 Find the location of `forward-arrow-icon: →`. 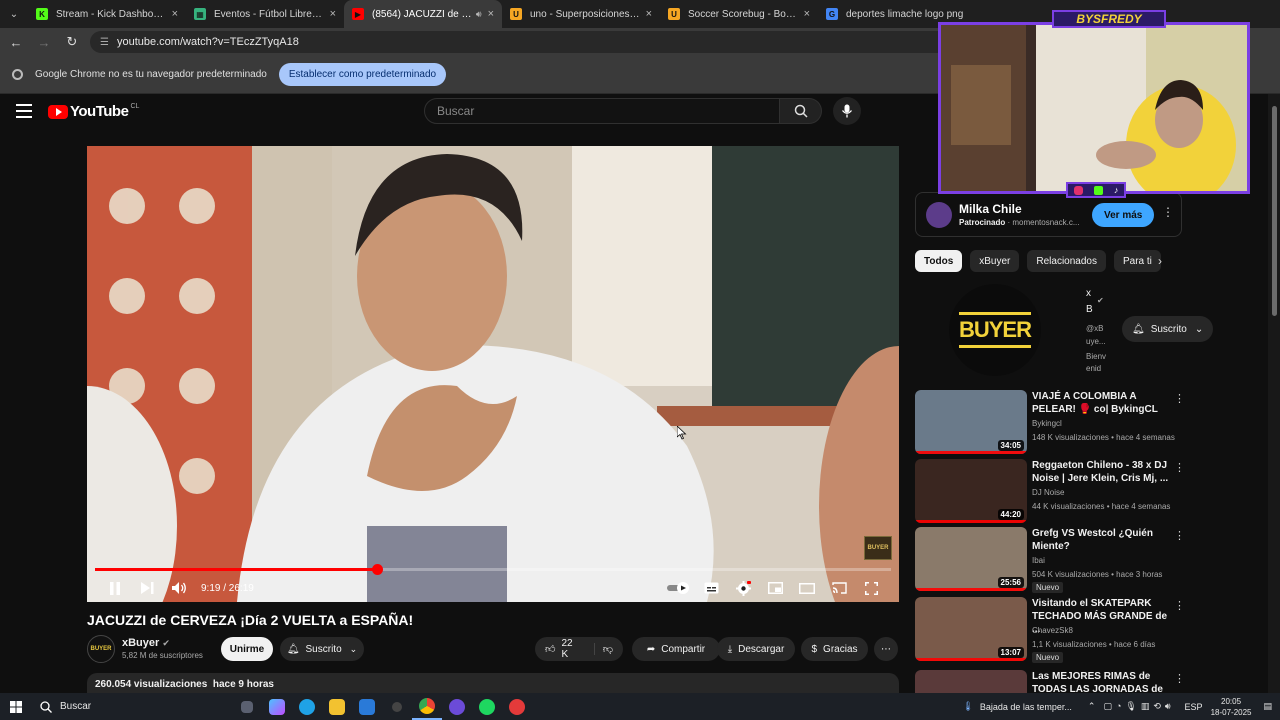

forward-arrow-icon: → is located at coordinates (44, 42).